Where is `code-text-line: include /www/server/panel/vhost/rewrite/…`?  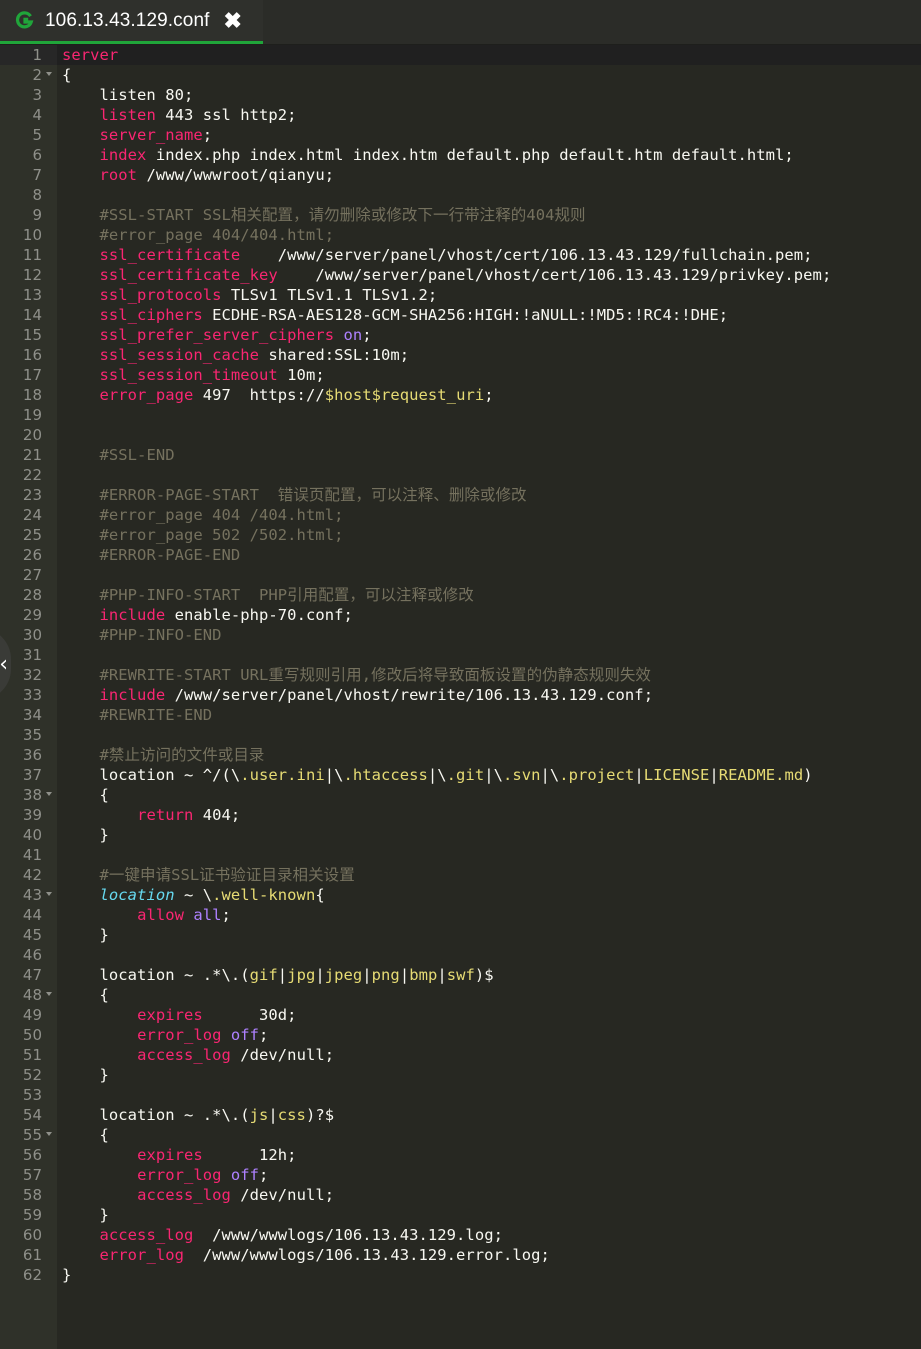 code-text-line: include /www/server/panel/vhost/rewrite/… is located at coordinates (357, 695).